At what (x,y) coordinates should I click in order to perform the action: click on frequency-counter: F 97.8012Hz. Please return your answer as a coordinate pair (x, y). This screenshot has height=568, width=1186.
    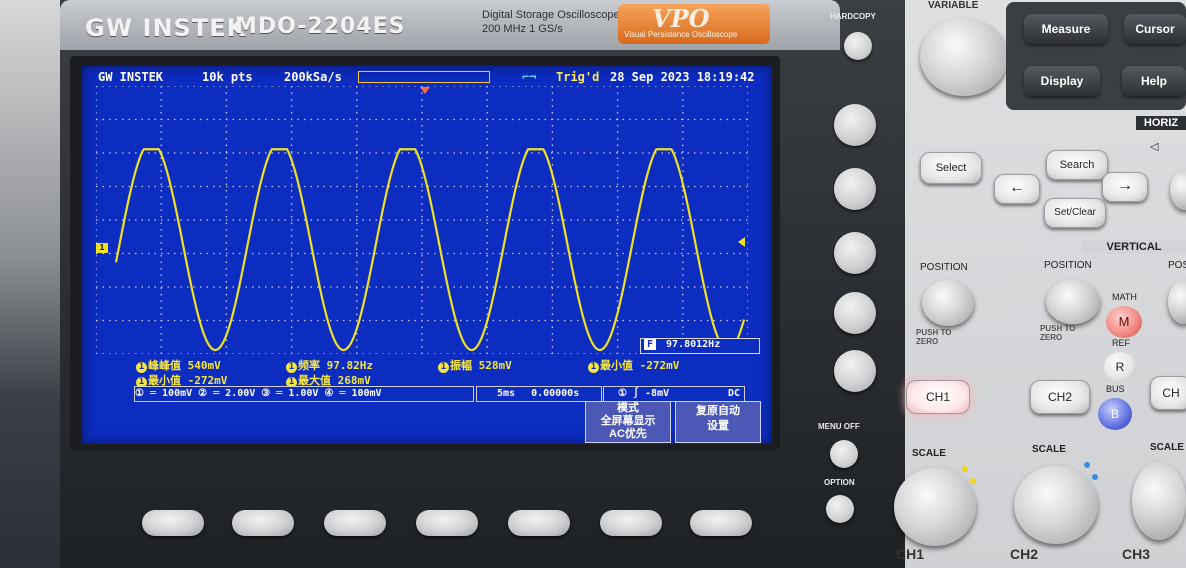
    Looking at the image, I should click on (700, 346).